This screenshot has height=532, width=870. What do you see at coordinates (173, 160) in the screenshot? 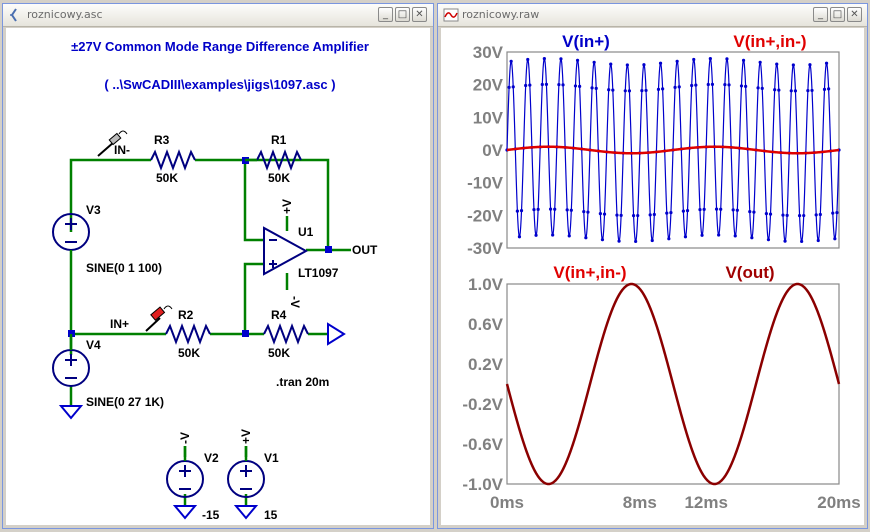
I see `resistor-r3` at bounding box center [173, 160].